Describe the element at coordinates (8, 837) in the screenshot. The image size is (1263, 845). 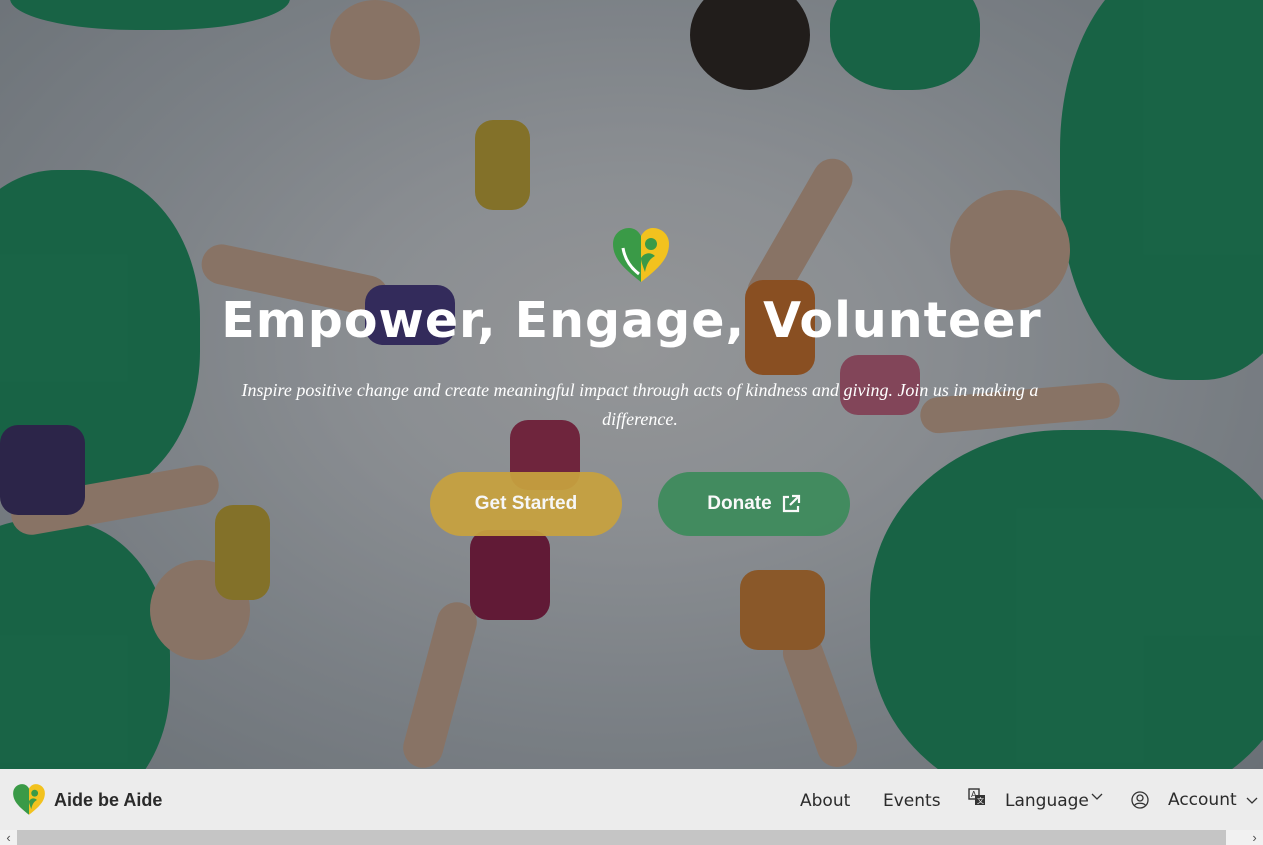
I see `scroll-left-icon: ‹` at that location.